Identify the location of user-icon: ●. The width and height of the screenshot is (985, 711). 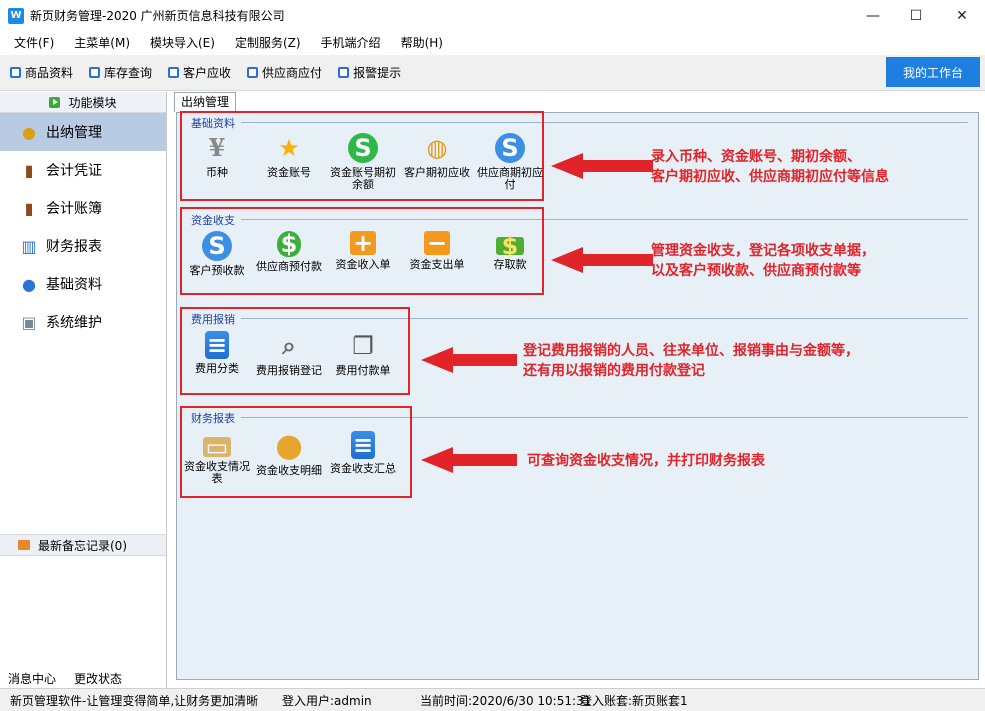
(29, 284).